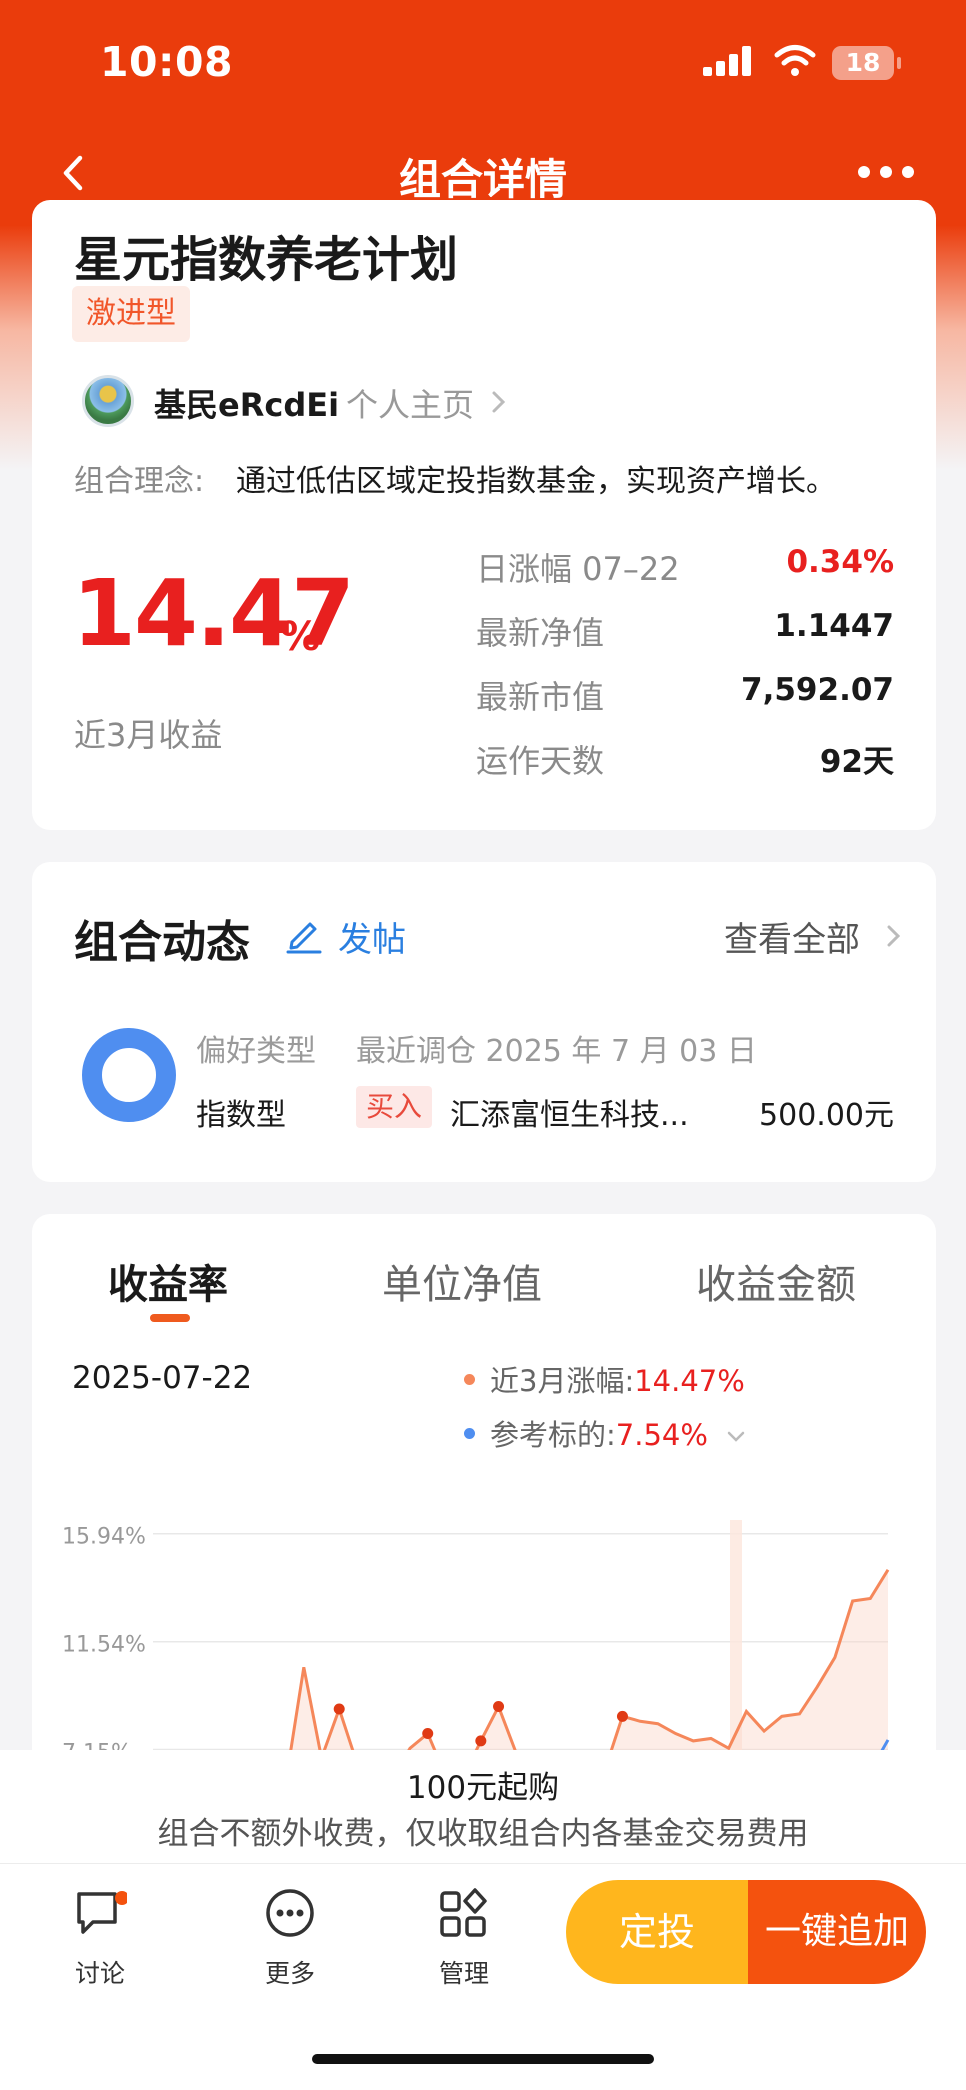  What do you see at coordinates (103, 1912) in the screenshot?
I see `chat-bubble-icon` at bounding box center [103, 1912].